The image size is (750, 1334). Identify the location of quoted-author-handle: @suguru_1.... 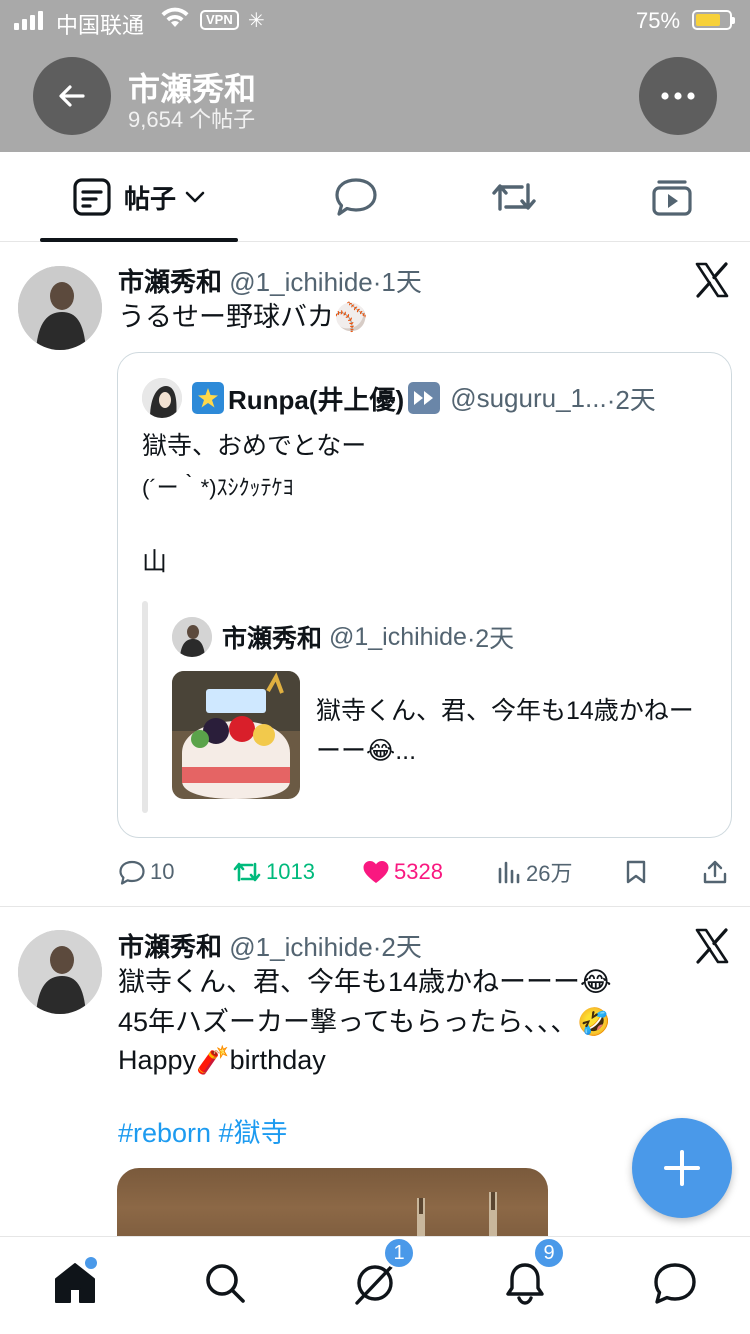
(528, 397).